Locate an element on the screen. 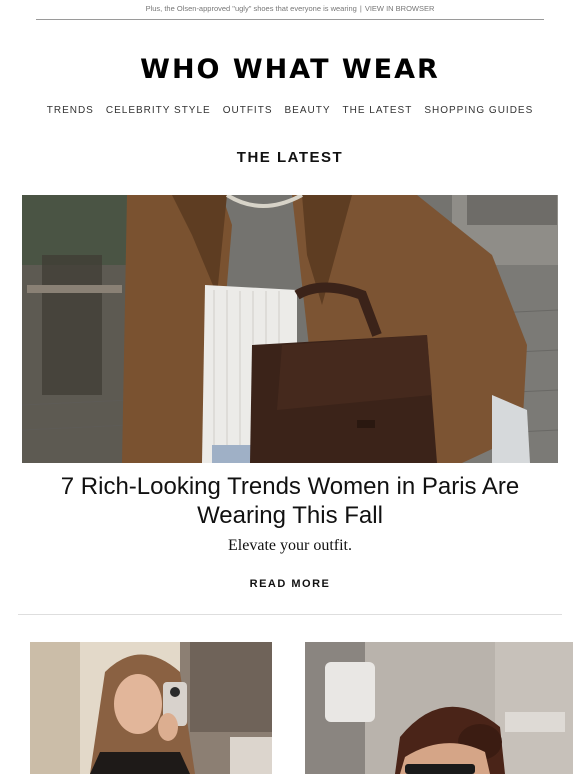 This screenshot has width=580, height=774. section-title: THE LATEST is located at coordinates (290, 157).